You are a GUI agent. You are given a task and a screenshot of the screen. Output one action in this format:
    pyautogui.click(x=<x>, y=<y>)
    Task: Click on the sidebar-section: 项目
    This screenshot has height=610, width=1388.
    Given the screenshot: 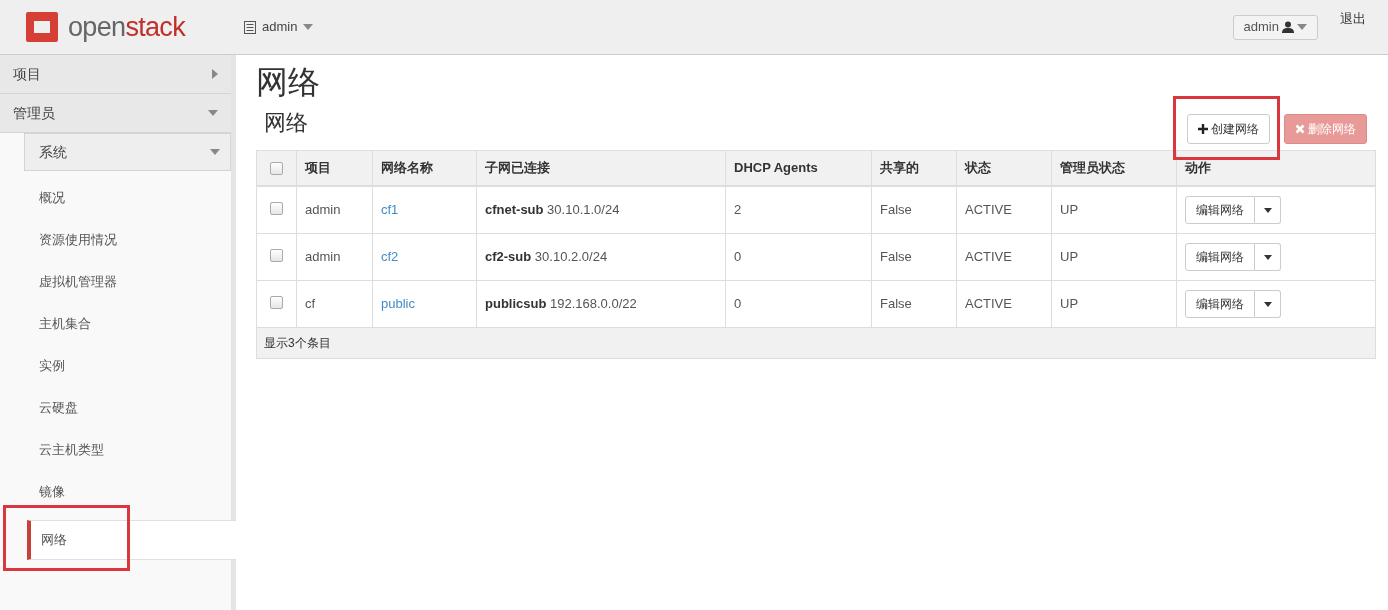 What is the action you would take?
    pyautogui.click(x=115, y=74)
    